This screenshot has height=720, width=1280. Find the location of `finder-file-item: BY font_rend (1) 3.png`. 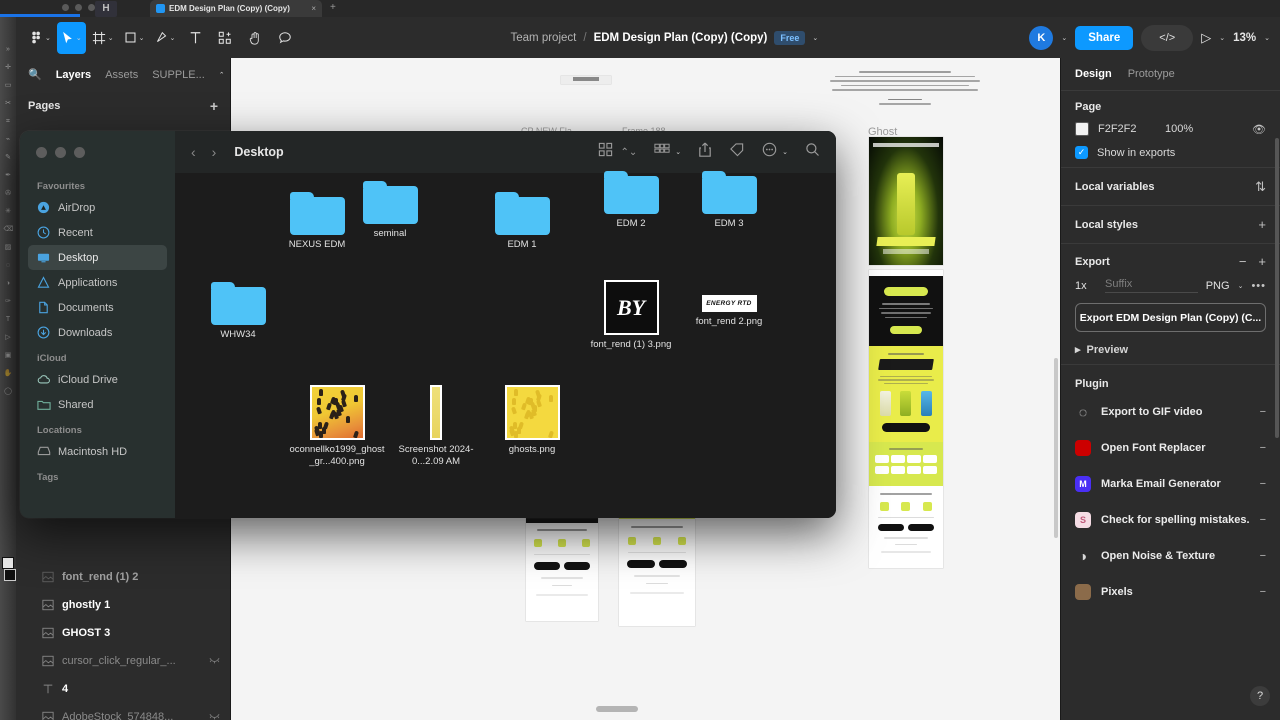

finder-file-item: BY font_rend (1) 3.png is located at coordinates (631, 315).